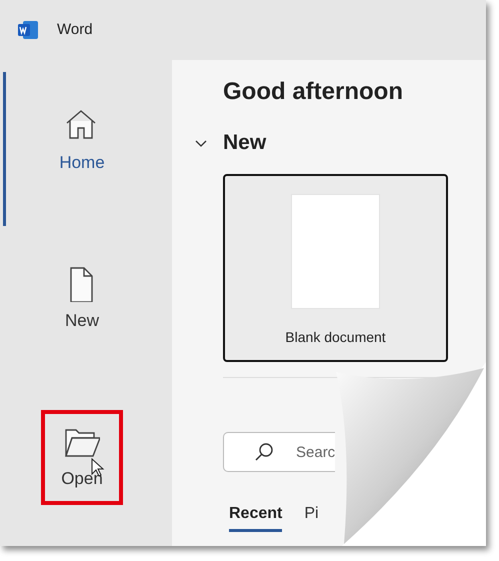  I want to click on greeting-heading: Good afternoon, so click(313, 92).